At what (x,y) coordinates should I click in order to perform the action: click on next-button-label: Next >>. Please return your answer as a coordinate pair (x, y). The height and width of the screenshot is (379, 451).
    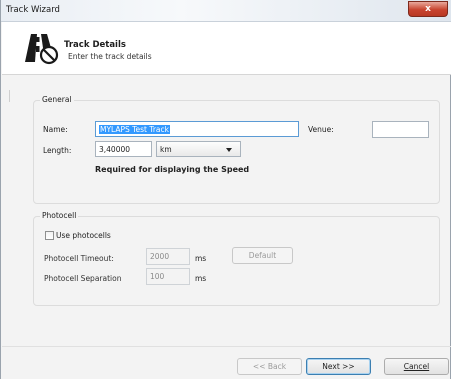
    Looking at the image, I should click on (338, 366).